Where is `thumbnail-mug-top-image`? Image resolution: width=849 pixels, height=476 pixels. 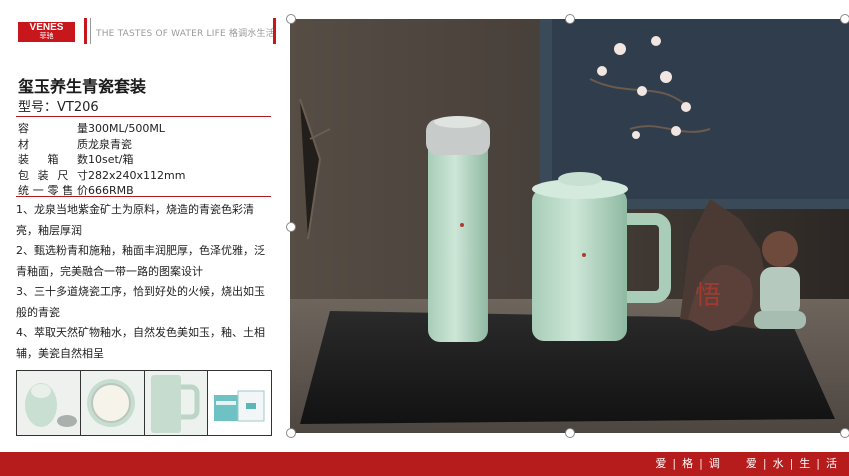
thumbnail-mug-top-image is located at coordinates (112, 403).